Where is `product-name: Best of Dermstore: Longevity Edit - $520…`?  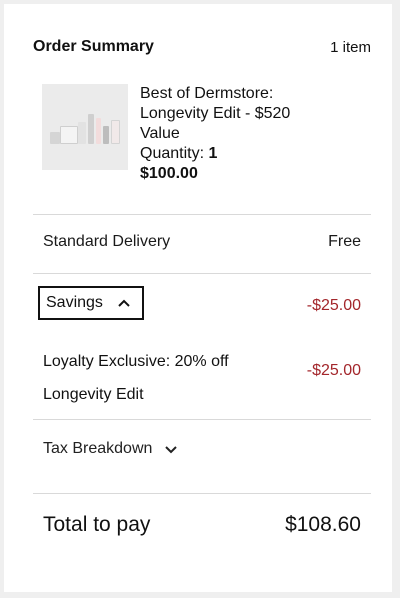
product-name: Best of Dermstore: Longevity Edit - $520… is located at coordinates (229, 114).